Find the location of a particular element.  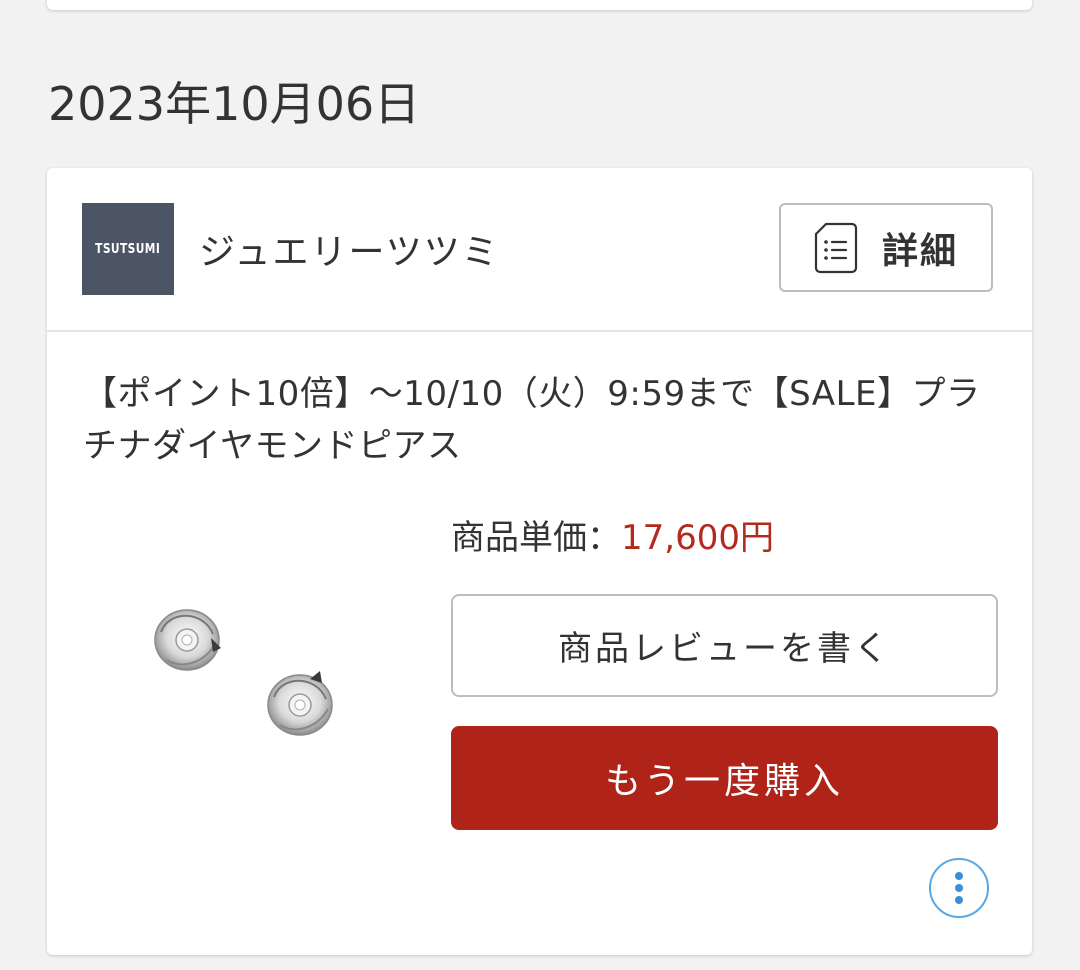

earring-right is located at coordinates (300, 703).